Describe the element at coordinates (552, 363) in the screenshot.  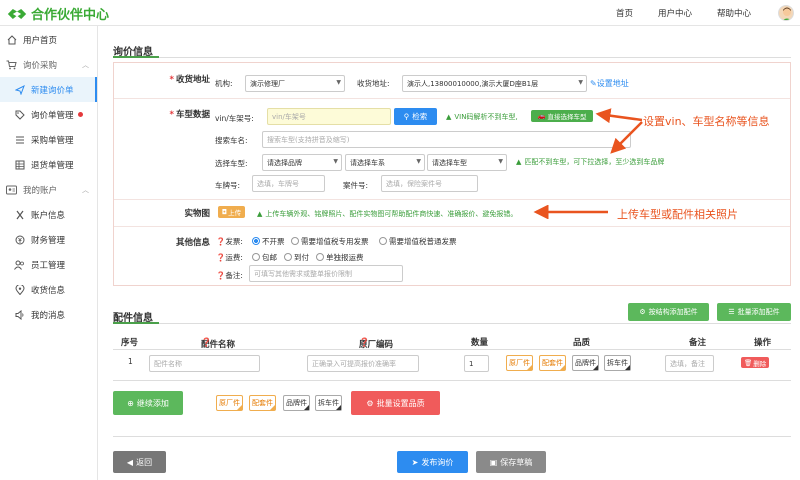
I see `quality-tag-oes: 配套件` at that location.